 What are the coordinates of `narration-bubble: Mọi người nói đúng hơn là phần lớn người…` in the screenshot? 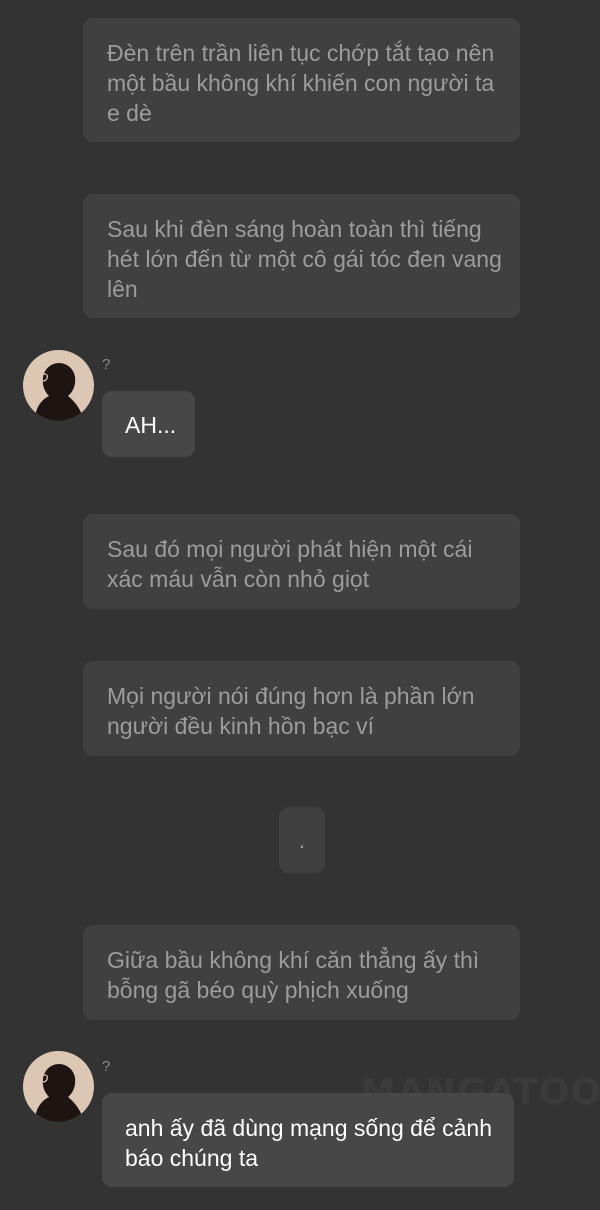 It's located at (301, 708).